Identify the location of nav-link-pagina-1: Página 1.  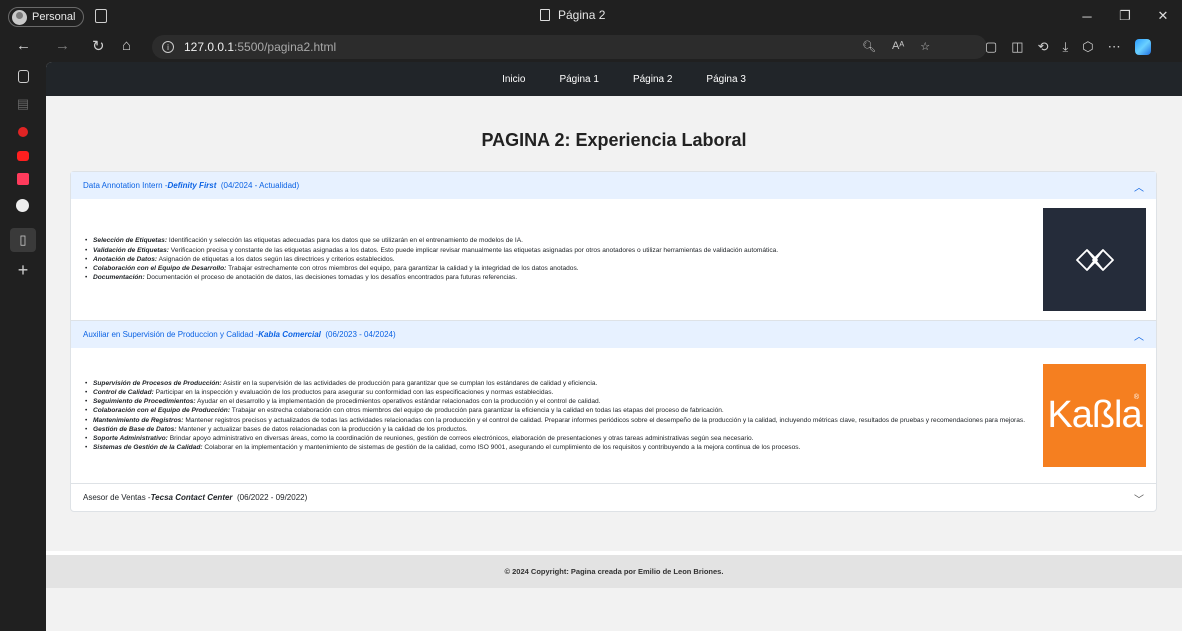
(578, 79).